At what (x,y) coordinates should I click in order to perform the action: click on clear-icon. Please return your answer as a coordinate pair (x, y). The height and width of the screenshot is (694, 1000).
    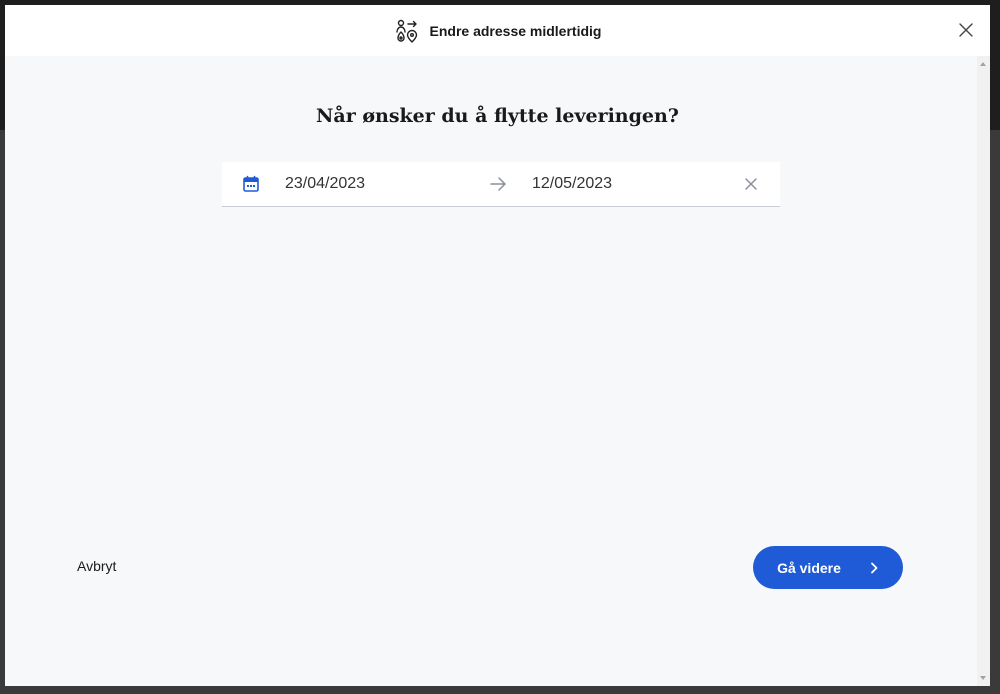
    Looking at the image, I should click on (751, 184).